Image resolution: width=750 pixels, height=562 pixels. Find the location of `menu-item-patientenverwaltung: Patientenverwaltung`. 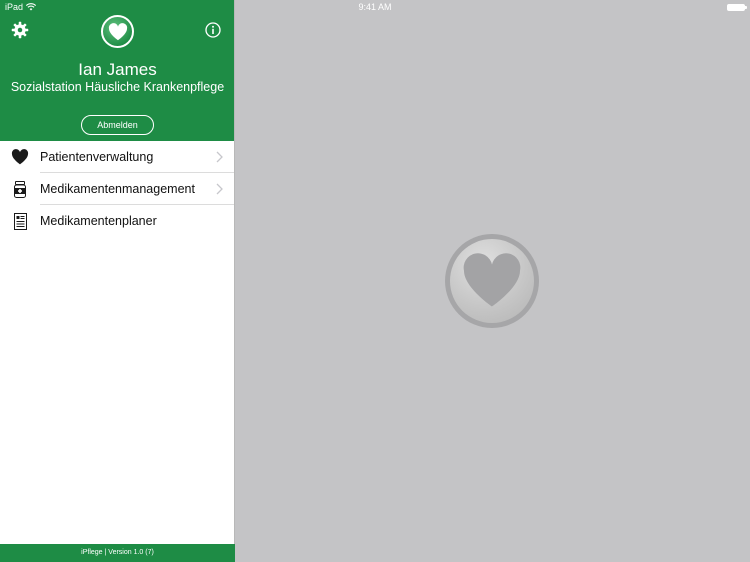

menu-item-patientenverwaltung: Patientenverwaltung is located at coordinates (117, 157).